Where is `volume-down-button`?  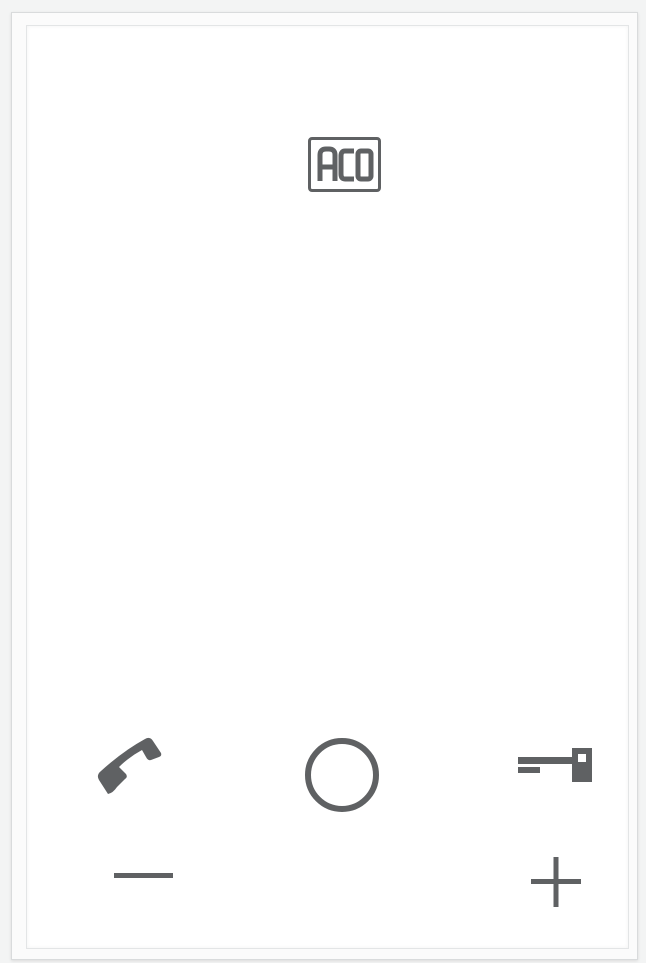 volume-down-button is located at coordinates (144, 876).